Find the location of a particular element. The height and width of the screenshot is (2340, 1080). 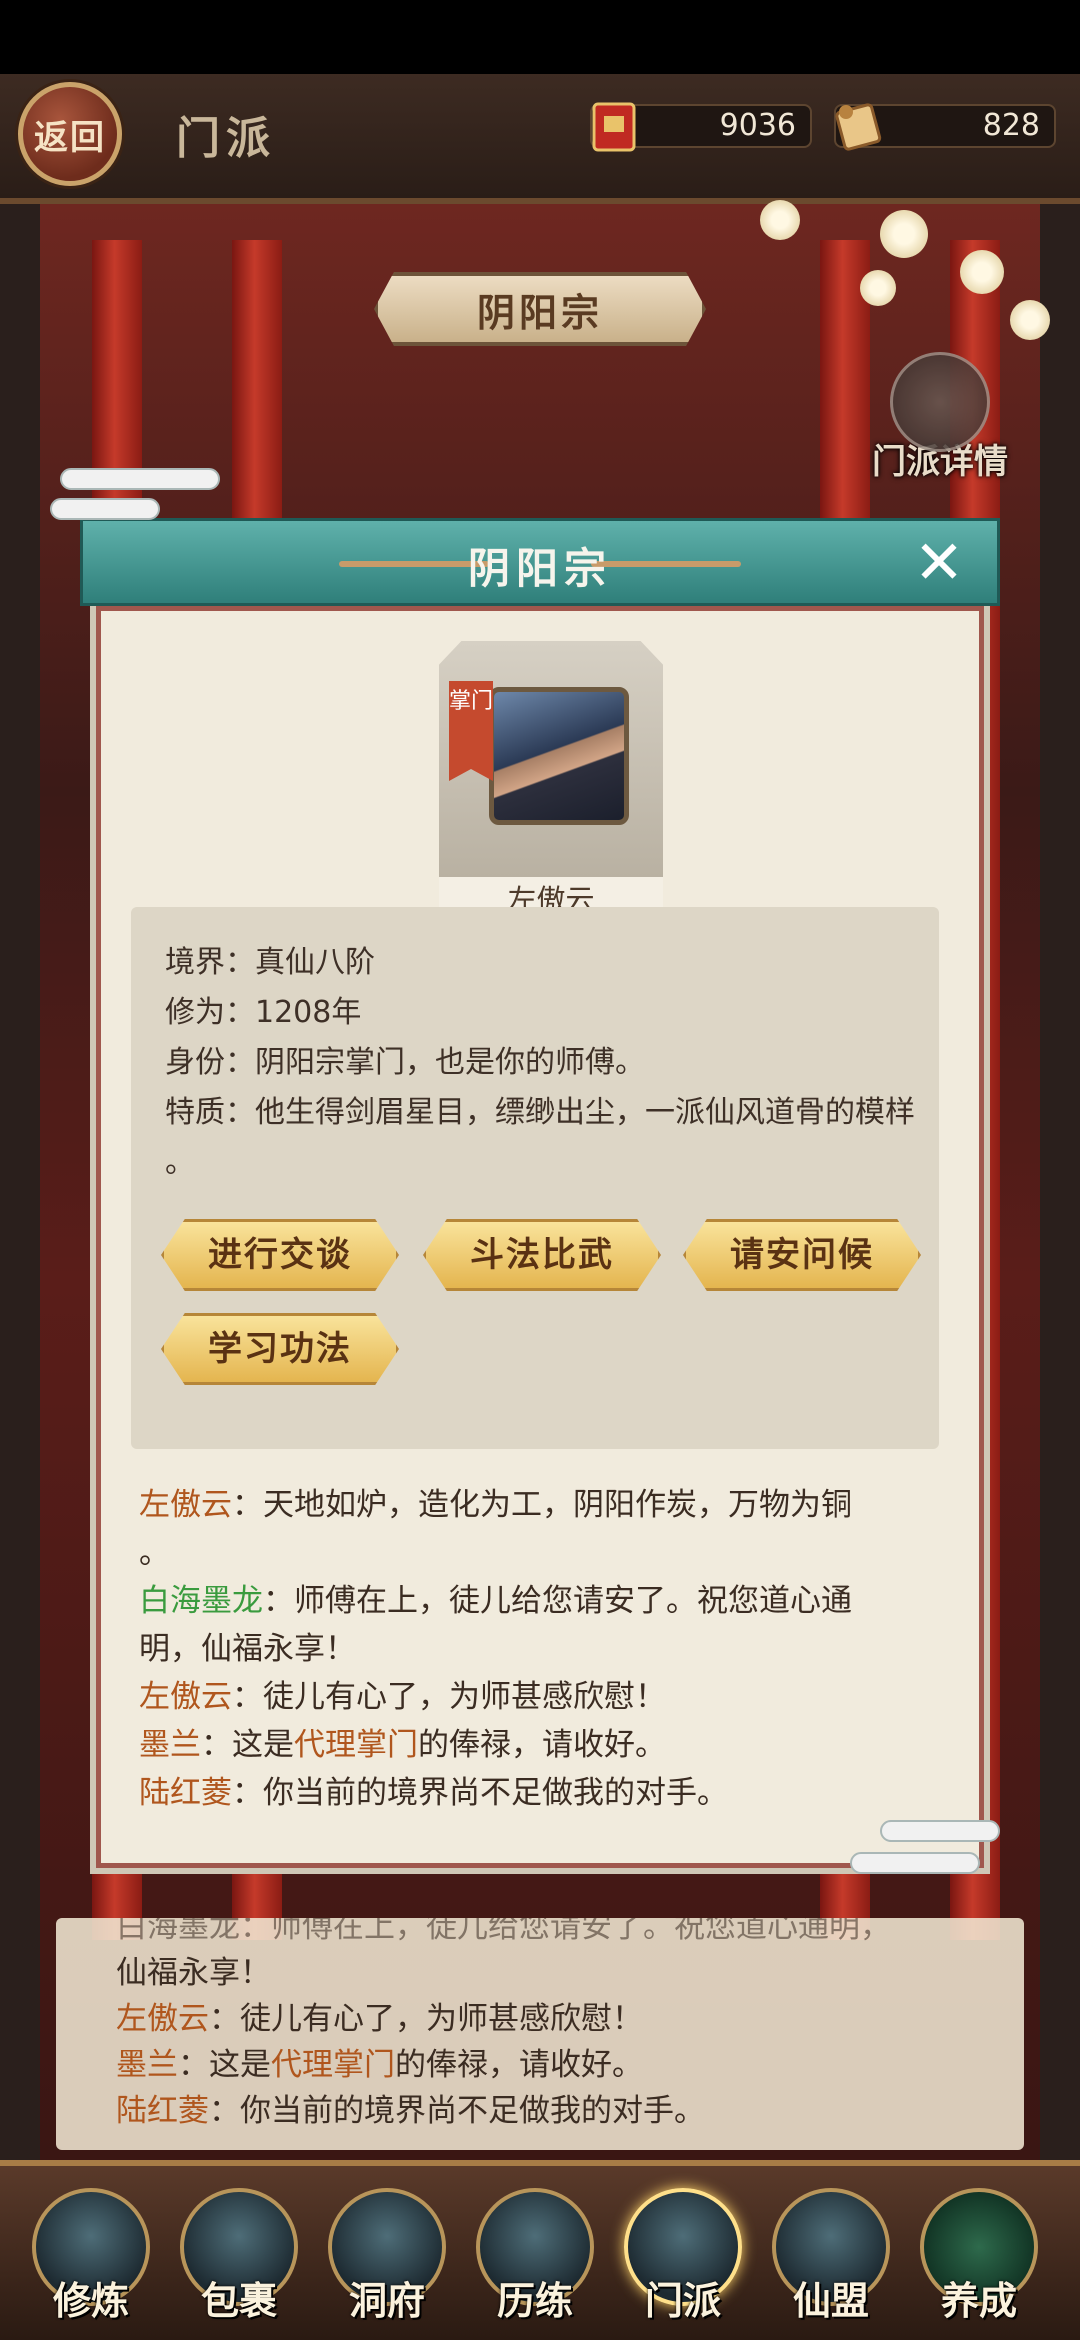

info-realm: 境界：真仙八阶 is located at coordinates (270, 962).